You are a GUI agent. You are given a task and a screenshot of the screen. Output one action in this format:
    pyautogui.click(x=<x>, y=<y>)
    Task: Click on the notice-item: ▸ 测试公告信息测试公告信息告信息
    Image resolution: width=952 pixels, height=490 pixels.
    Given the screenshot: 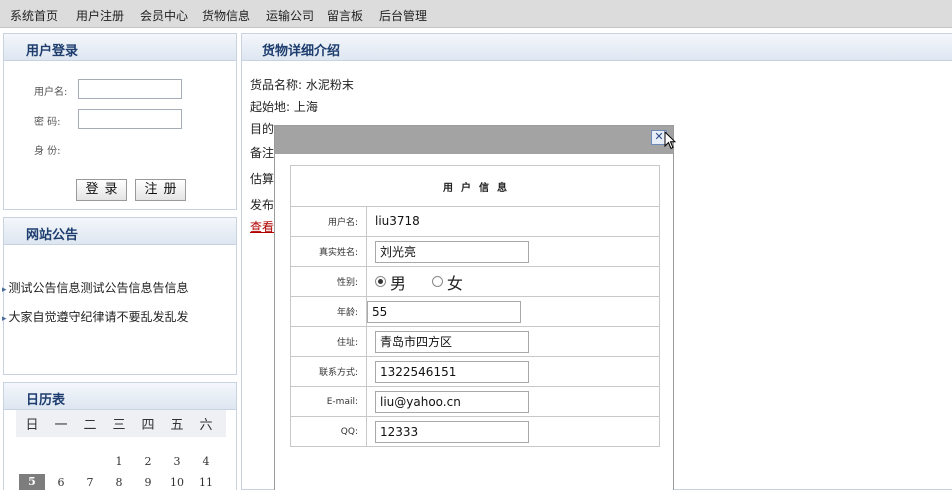 What is the action you would take?
    pyautogui.click(x=95, y=287)
    